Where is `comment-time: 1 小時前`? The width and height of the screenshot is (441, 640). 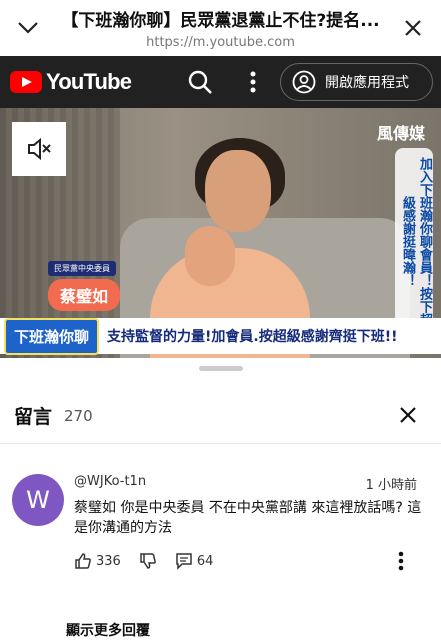
comment-time: 1 小時前 is located at coordinates (391, 485).